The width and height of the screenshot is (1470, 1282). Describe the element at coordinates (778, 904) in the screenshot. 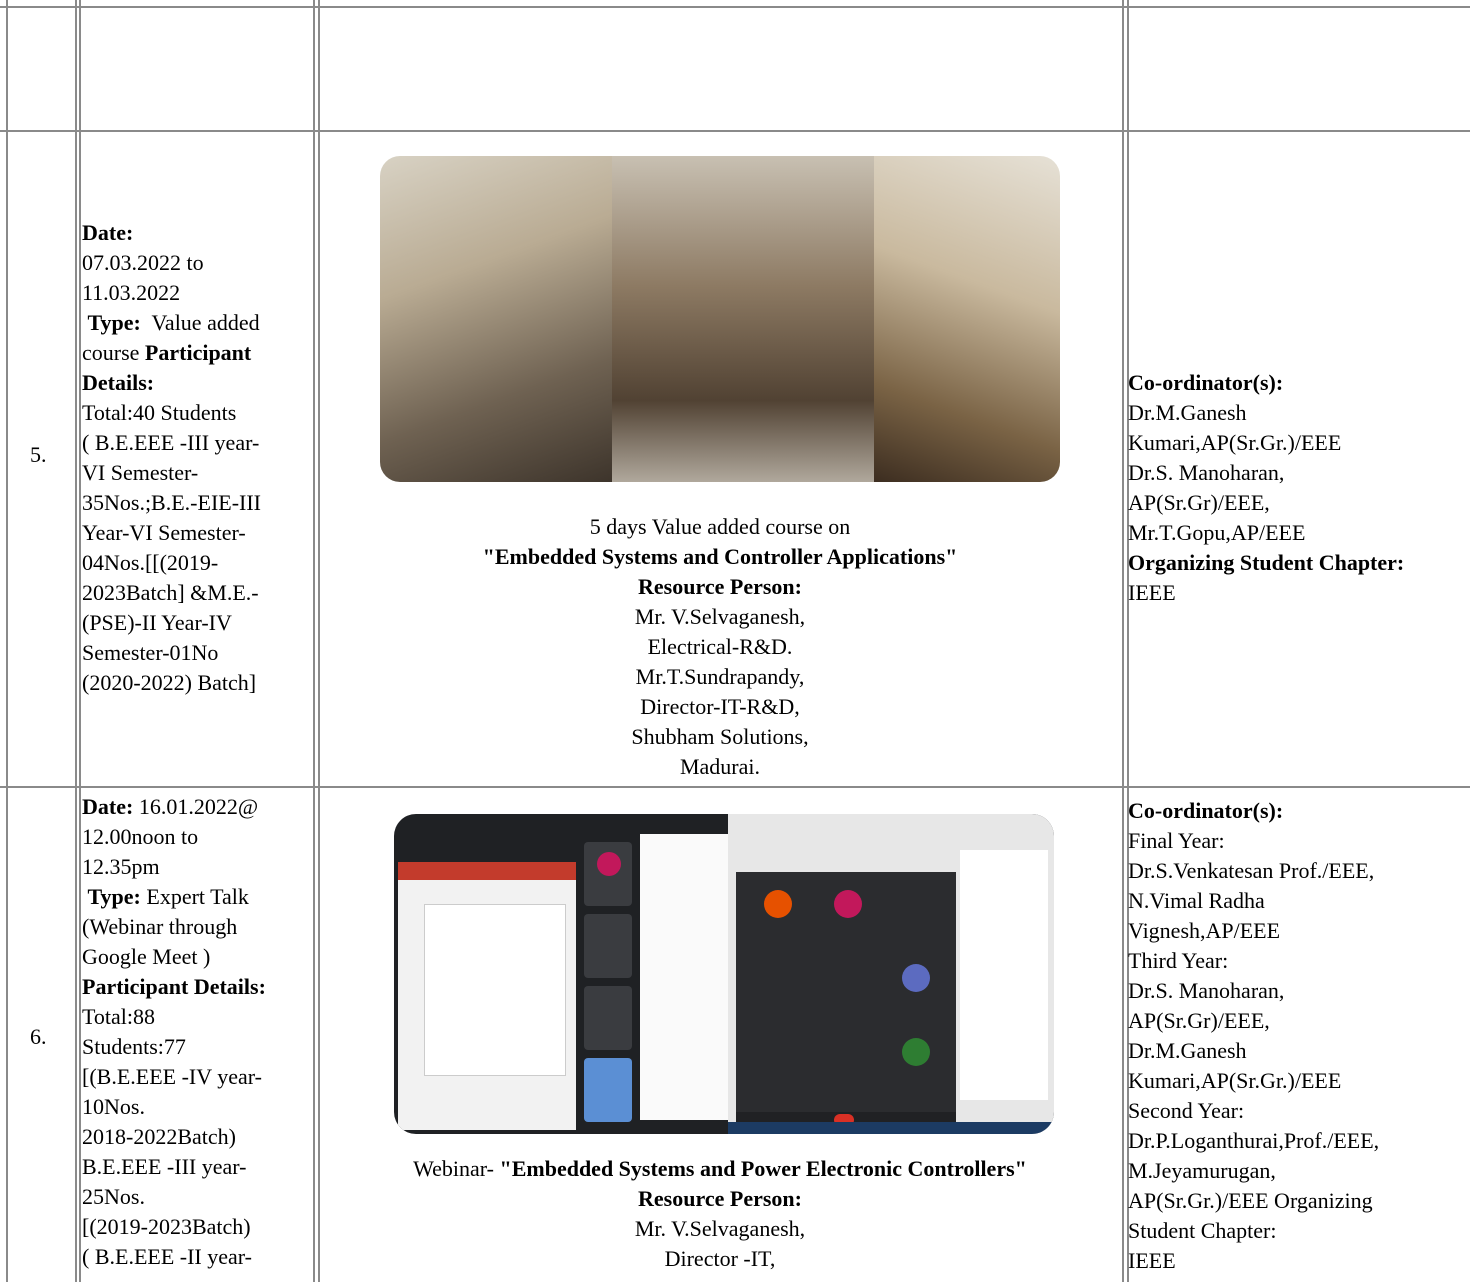

I see `tile-avatar-e` at that location.